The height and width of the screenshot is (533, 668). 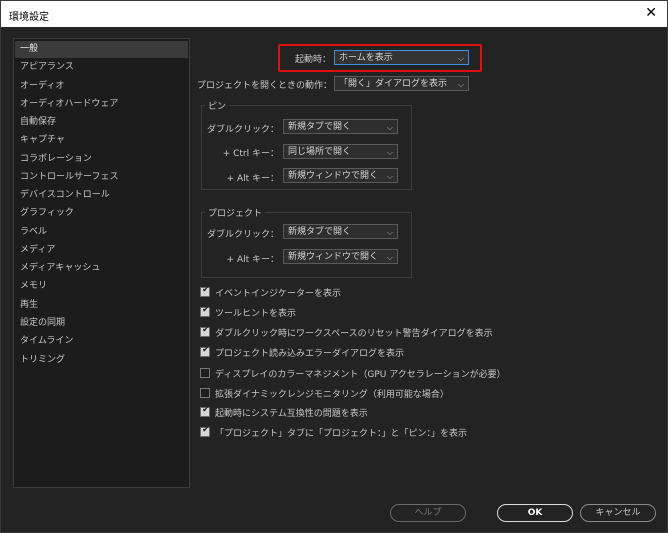 What do you see at coordinates (101, 140) in the screenshot?
I see `sidebar-item-capture: キャプチャ` at bounding box center [101, 140].